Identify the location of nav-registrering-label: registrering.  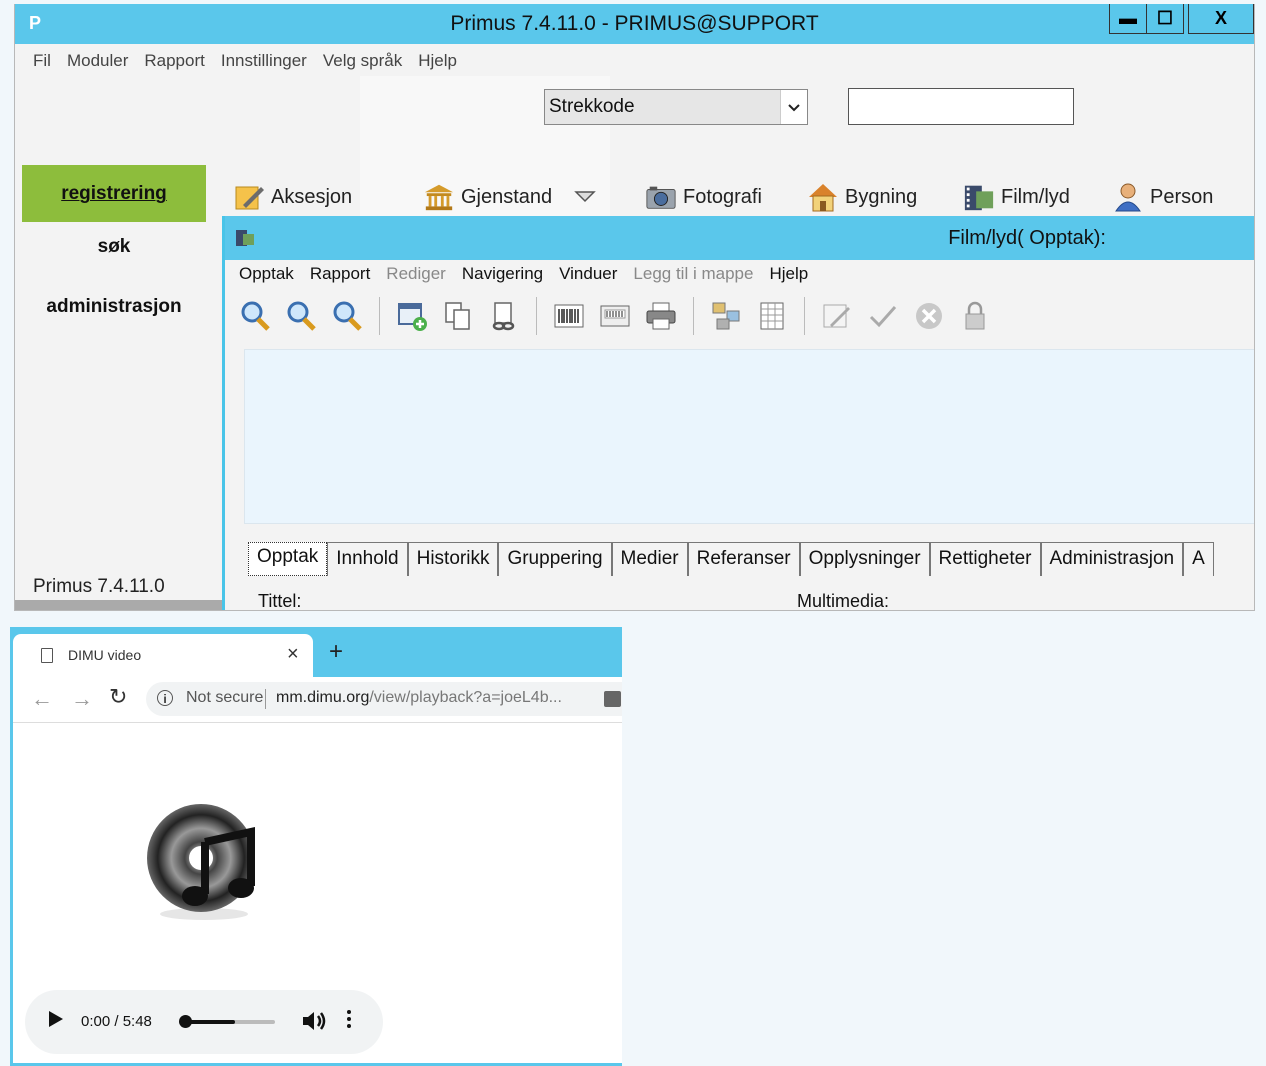
(114, 193).